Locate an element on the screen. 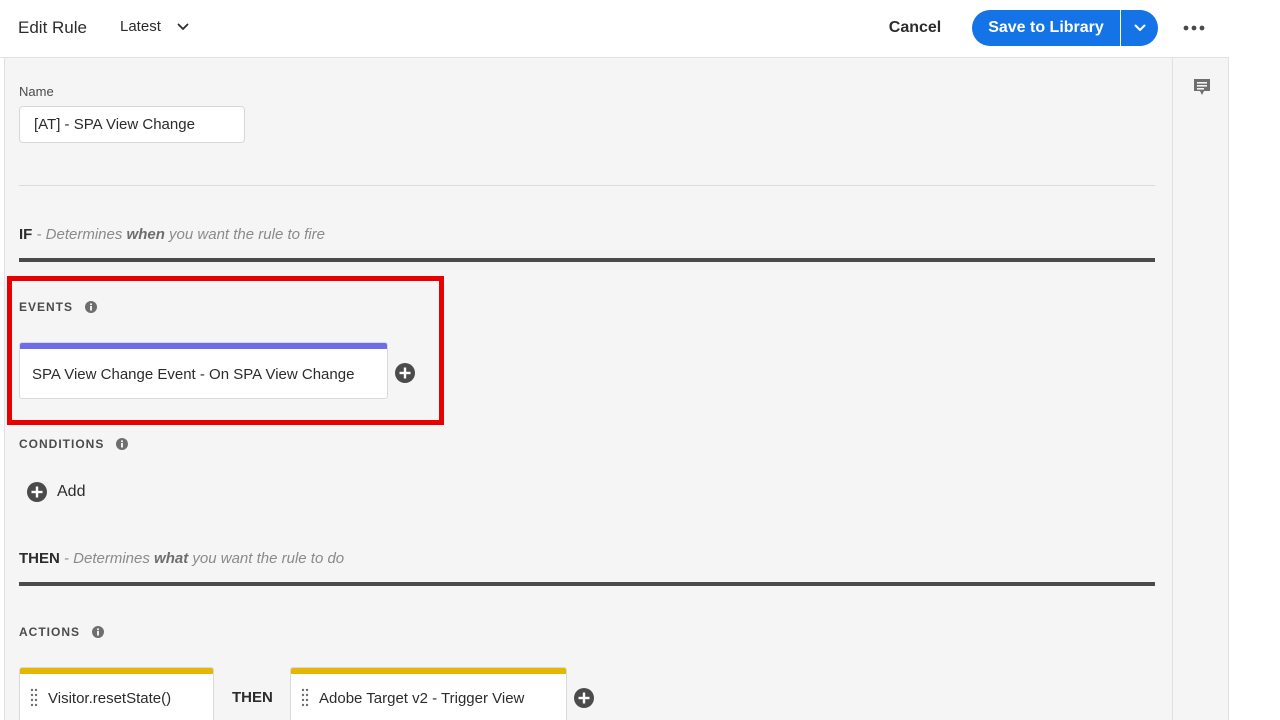 This screenshot has width=1280, height=720. more-icon is located at coordinates (1194, 28).